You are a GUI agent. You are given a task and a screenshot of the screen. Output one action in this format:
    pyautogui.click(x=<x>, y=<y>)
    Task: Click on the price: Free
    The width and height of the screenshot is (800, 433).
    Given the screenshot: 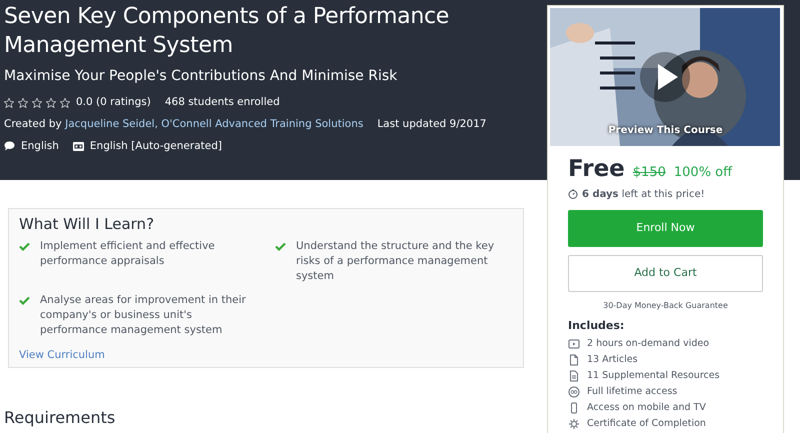 What is the action you would take?
    pyautogui.click(x=596, y=169)
    